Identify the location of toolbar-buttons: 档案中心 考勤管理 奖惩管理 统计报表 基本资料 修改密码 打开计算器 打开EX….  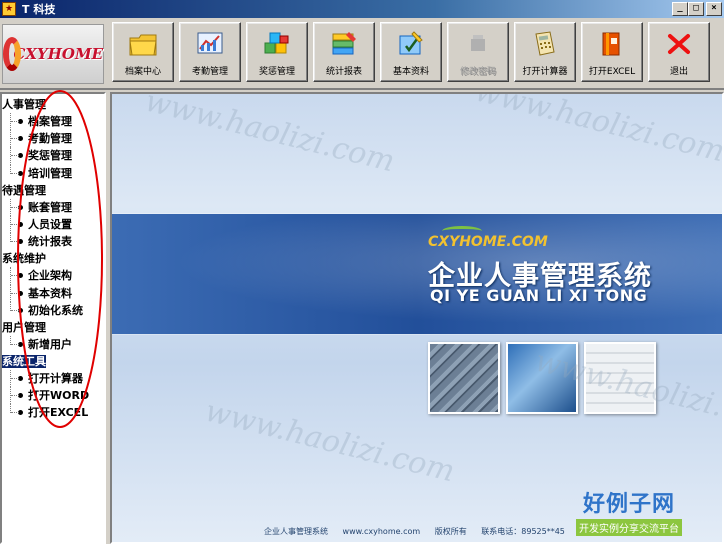
(411, 52).